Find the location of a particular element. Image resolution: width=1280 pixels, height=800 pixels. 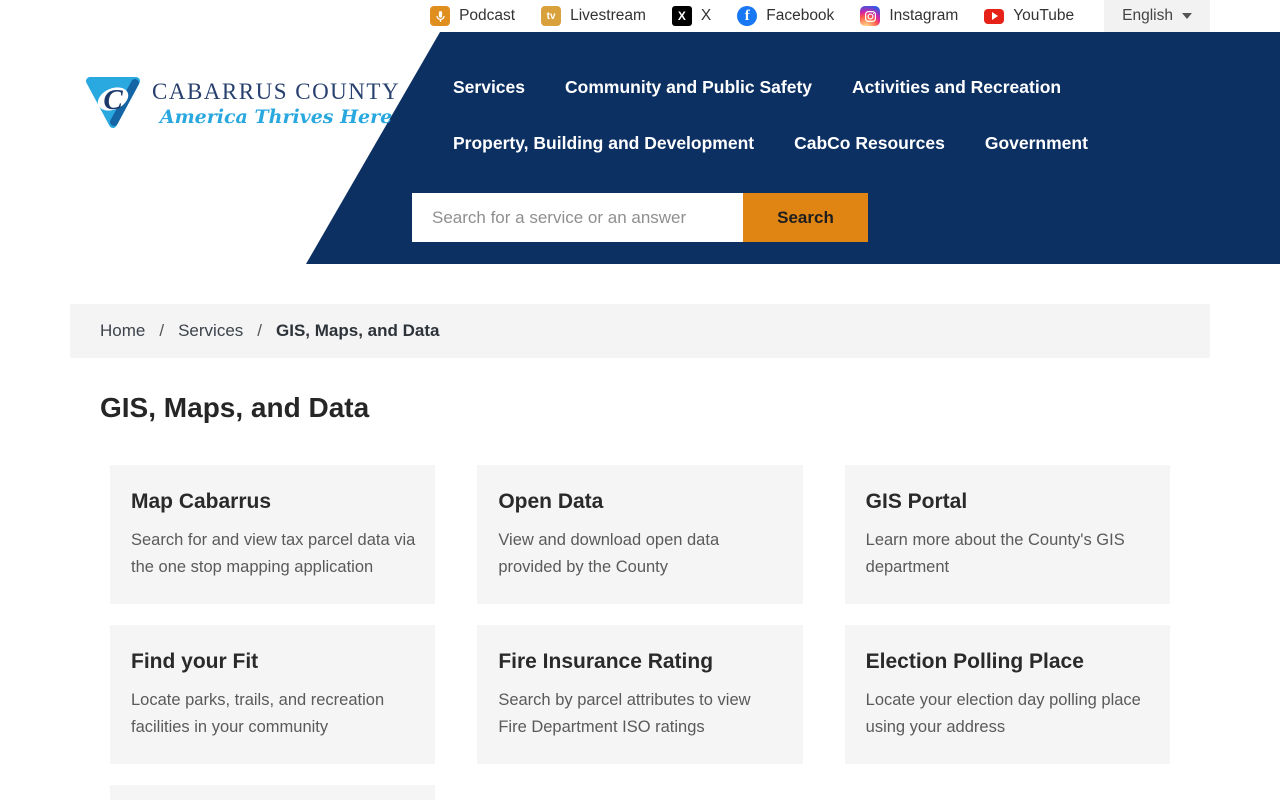

nav-item-cabco-resources: CabCo Resources is located at coordinates (869, 143).